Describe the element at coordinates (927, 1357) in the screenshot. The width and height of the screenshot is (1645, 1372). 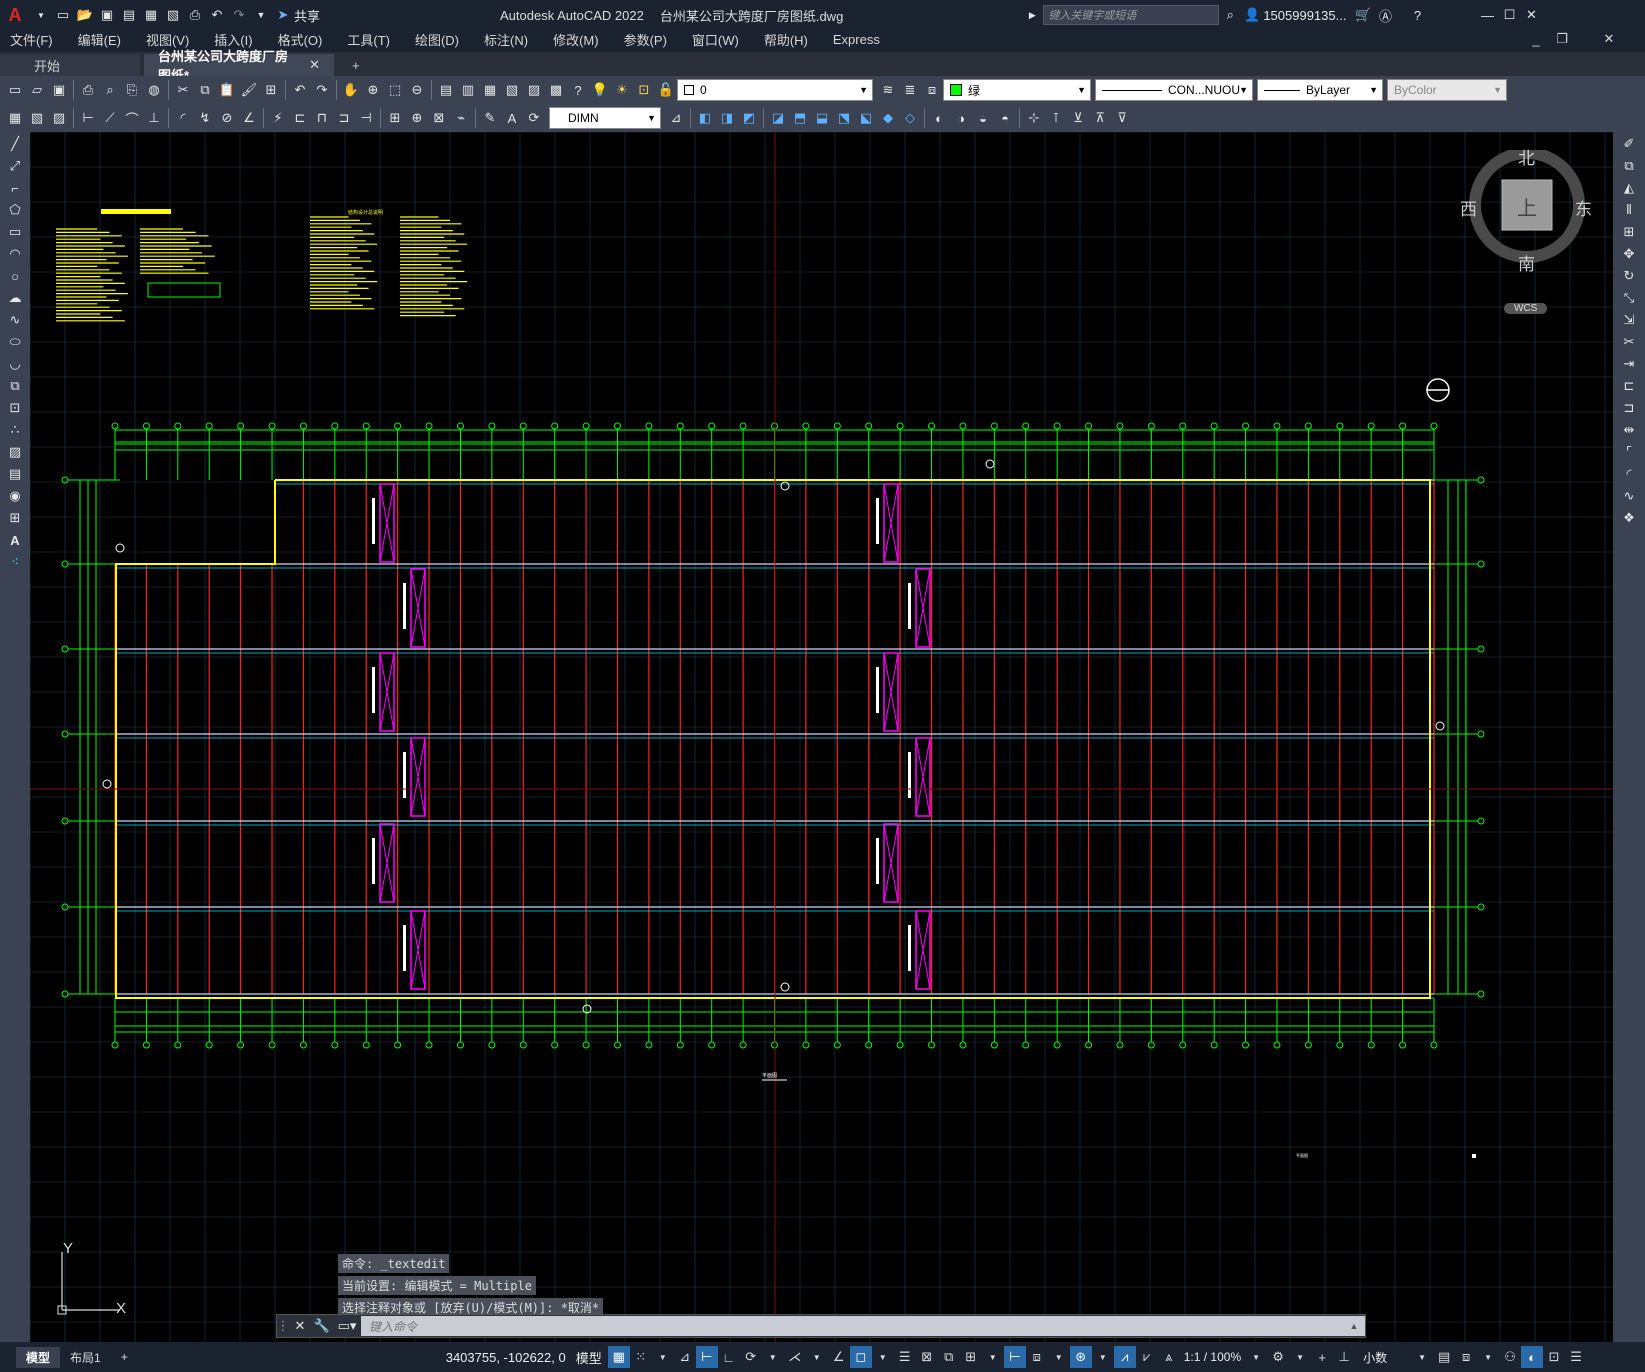
I see `transparency-icon: ⊠` at that location.